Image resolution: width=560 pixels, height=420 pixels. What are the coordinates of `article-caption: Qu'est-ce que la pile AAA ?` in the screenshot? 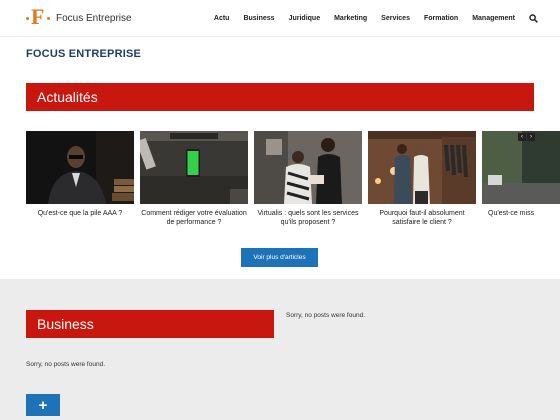 It's located at (80, 213).